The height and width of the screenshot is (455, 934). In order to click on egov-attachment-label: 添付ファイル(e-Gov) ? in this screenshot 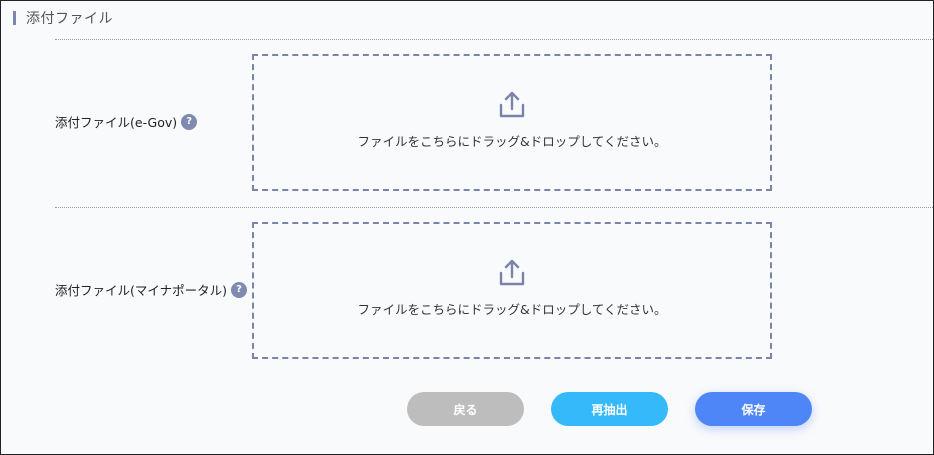, I will do `click(126, 121)`.